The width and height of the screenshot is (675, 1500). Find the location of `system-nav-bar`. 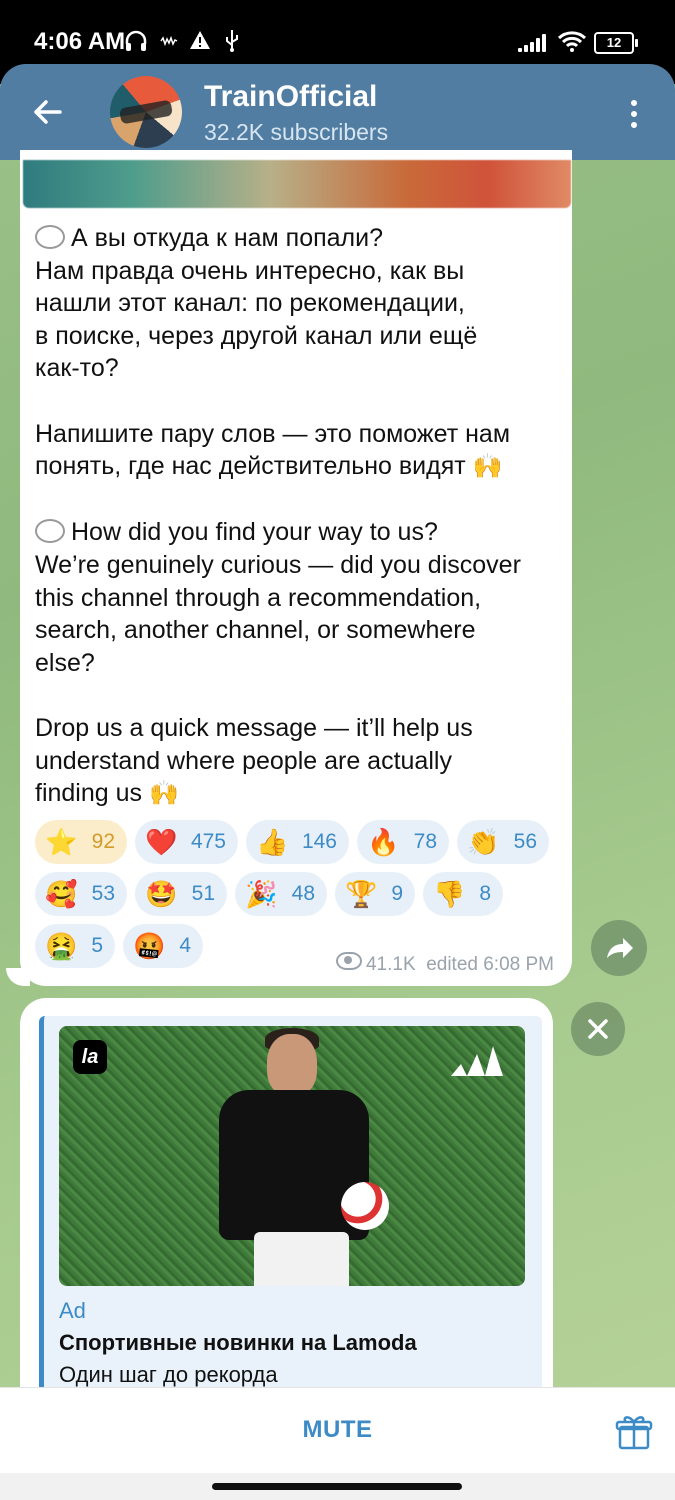

system-nav-bar is located at coordinates (337, 1486).